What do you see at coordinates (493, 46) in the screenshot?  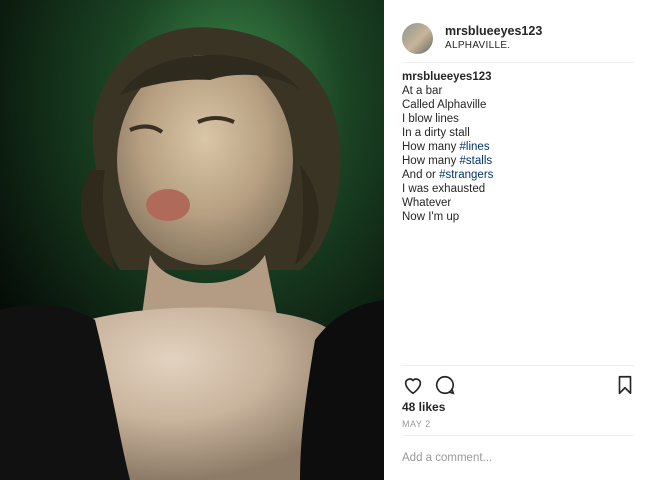 I see `header-location: ALPHAVILLE.` at bounding box center [493, 46].